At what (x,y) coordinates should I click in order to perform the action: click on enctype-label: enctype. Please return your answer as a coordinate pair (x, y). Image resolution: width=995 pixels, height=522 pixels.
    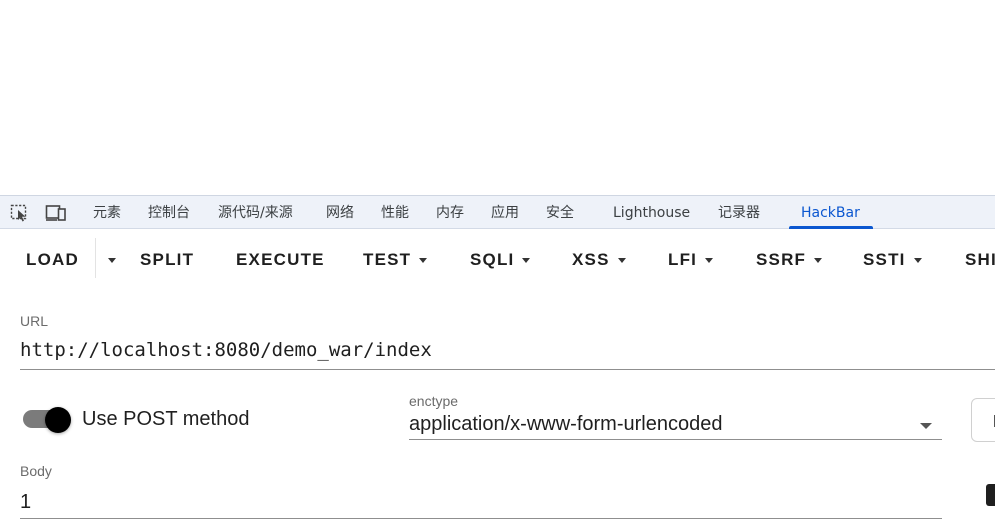
    Looking at the image, I should click on (434, 401).